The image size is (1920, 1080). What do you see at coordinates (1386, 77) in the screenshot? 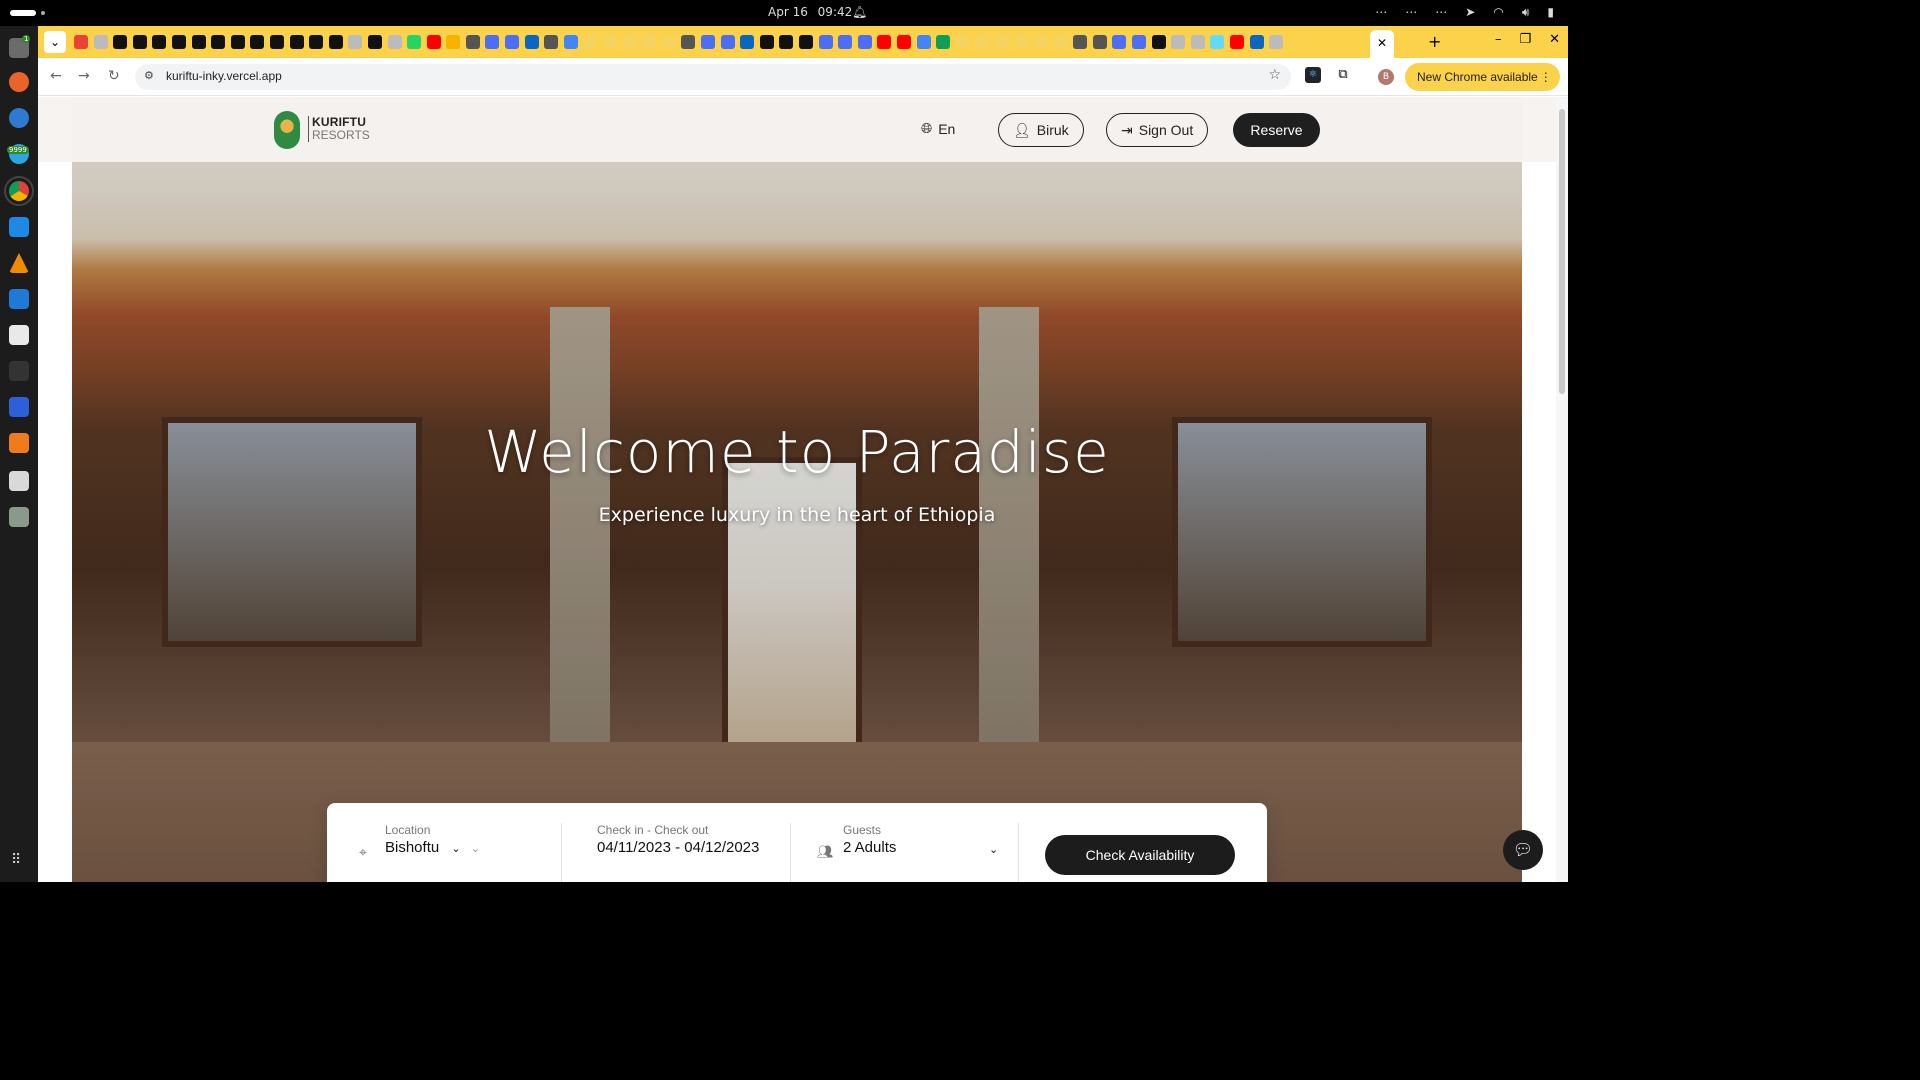
I see `profile-avatar: B` at bounding box center [1386, 77].